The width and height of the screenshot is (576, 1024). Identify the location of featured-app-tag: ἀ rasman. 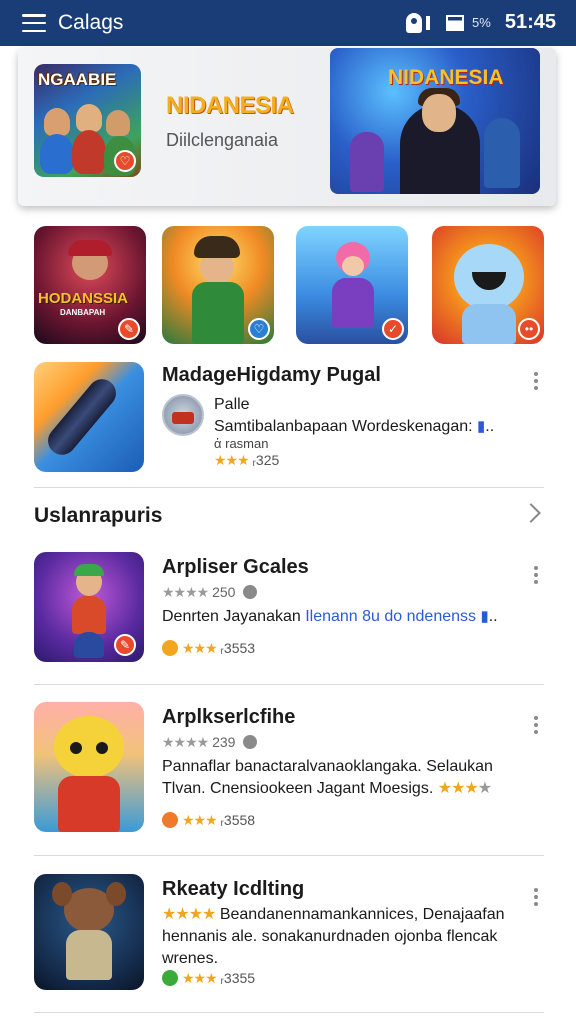
(241, 443).